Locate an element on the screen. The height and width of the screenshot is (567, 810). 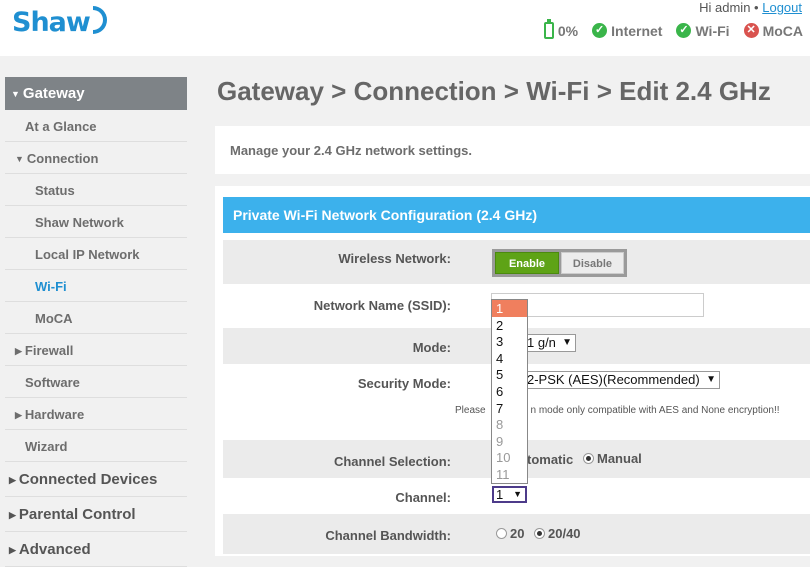
channel-value: 1 is located at coordinates (500, 494).